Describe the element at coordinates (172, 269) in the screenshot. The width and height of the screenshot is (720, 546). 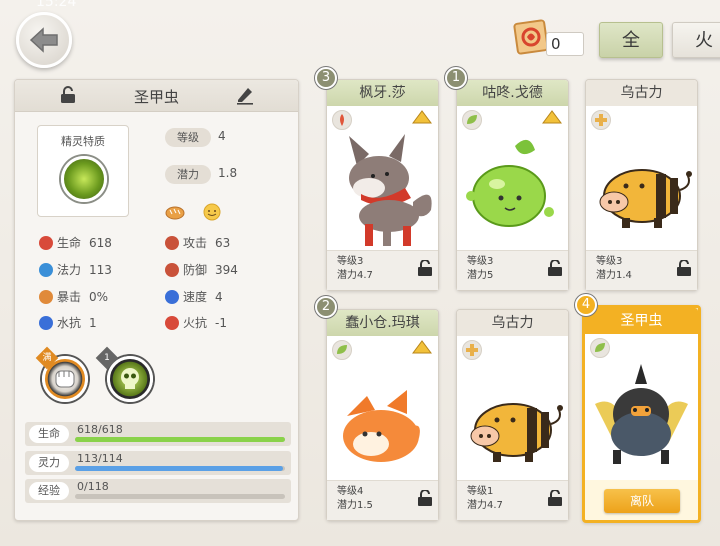
I see `defense-icon` at that location.